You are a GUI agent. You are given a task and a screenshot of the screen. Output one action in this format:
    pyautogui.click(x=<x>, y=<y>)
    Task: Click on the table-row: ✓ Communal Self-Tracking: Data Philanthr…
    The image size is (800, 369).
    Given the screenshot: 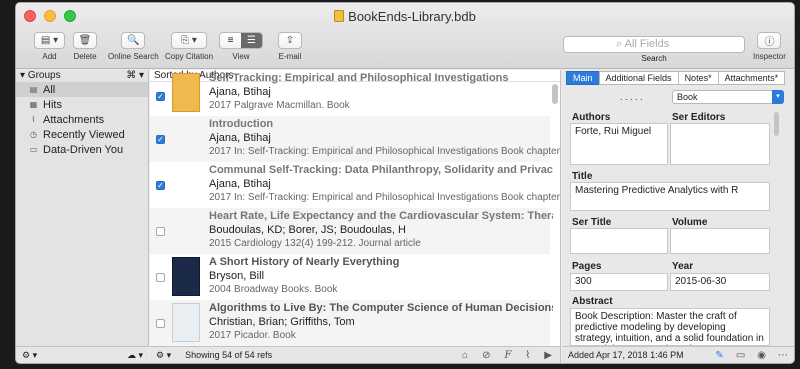 What is the action you would take?
    pyautogui.click(x=355, y=185)
    